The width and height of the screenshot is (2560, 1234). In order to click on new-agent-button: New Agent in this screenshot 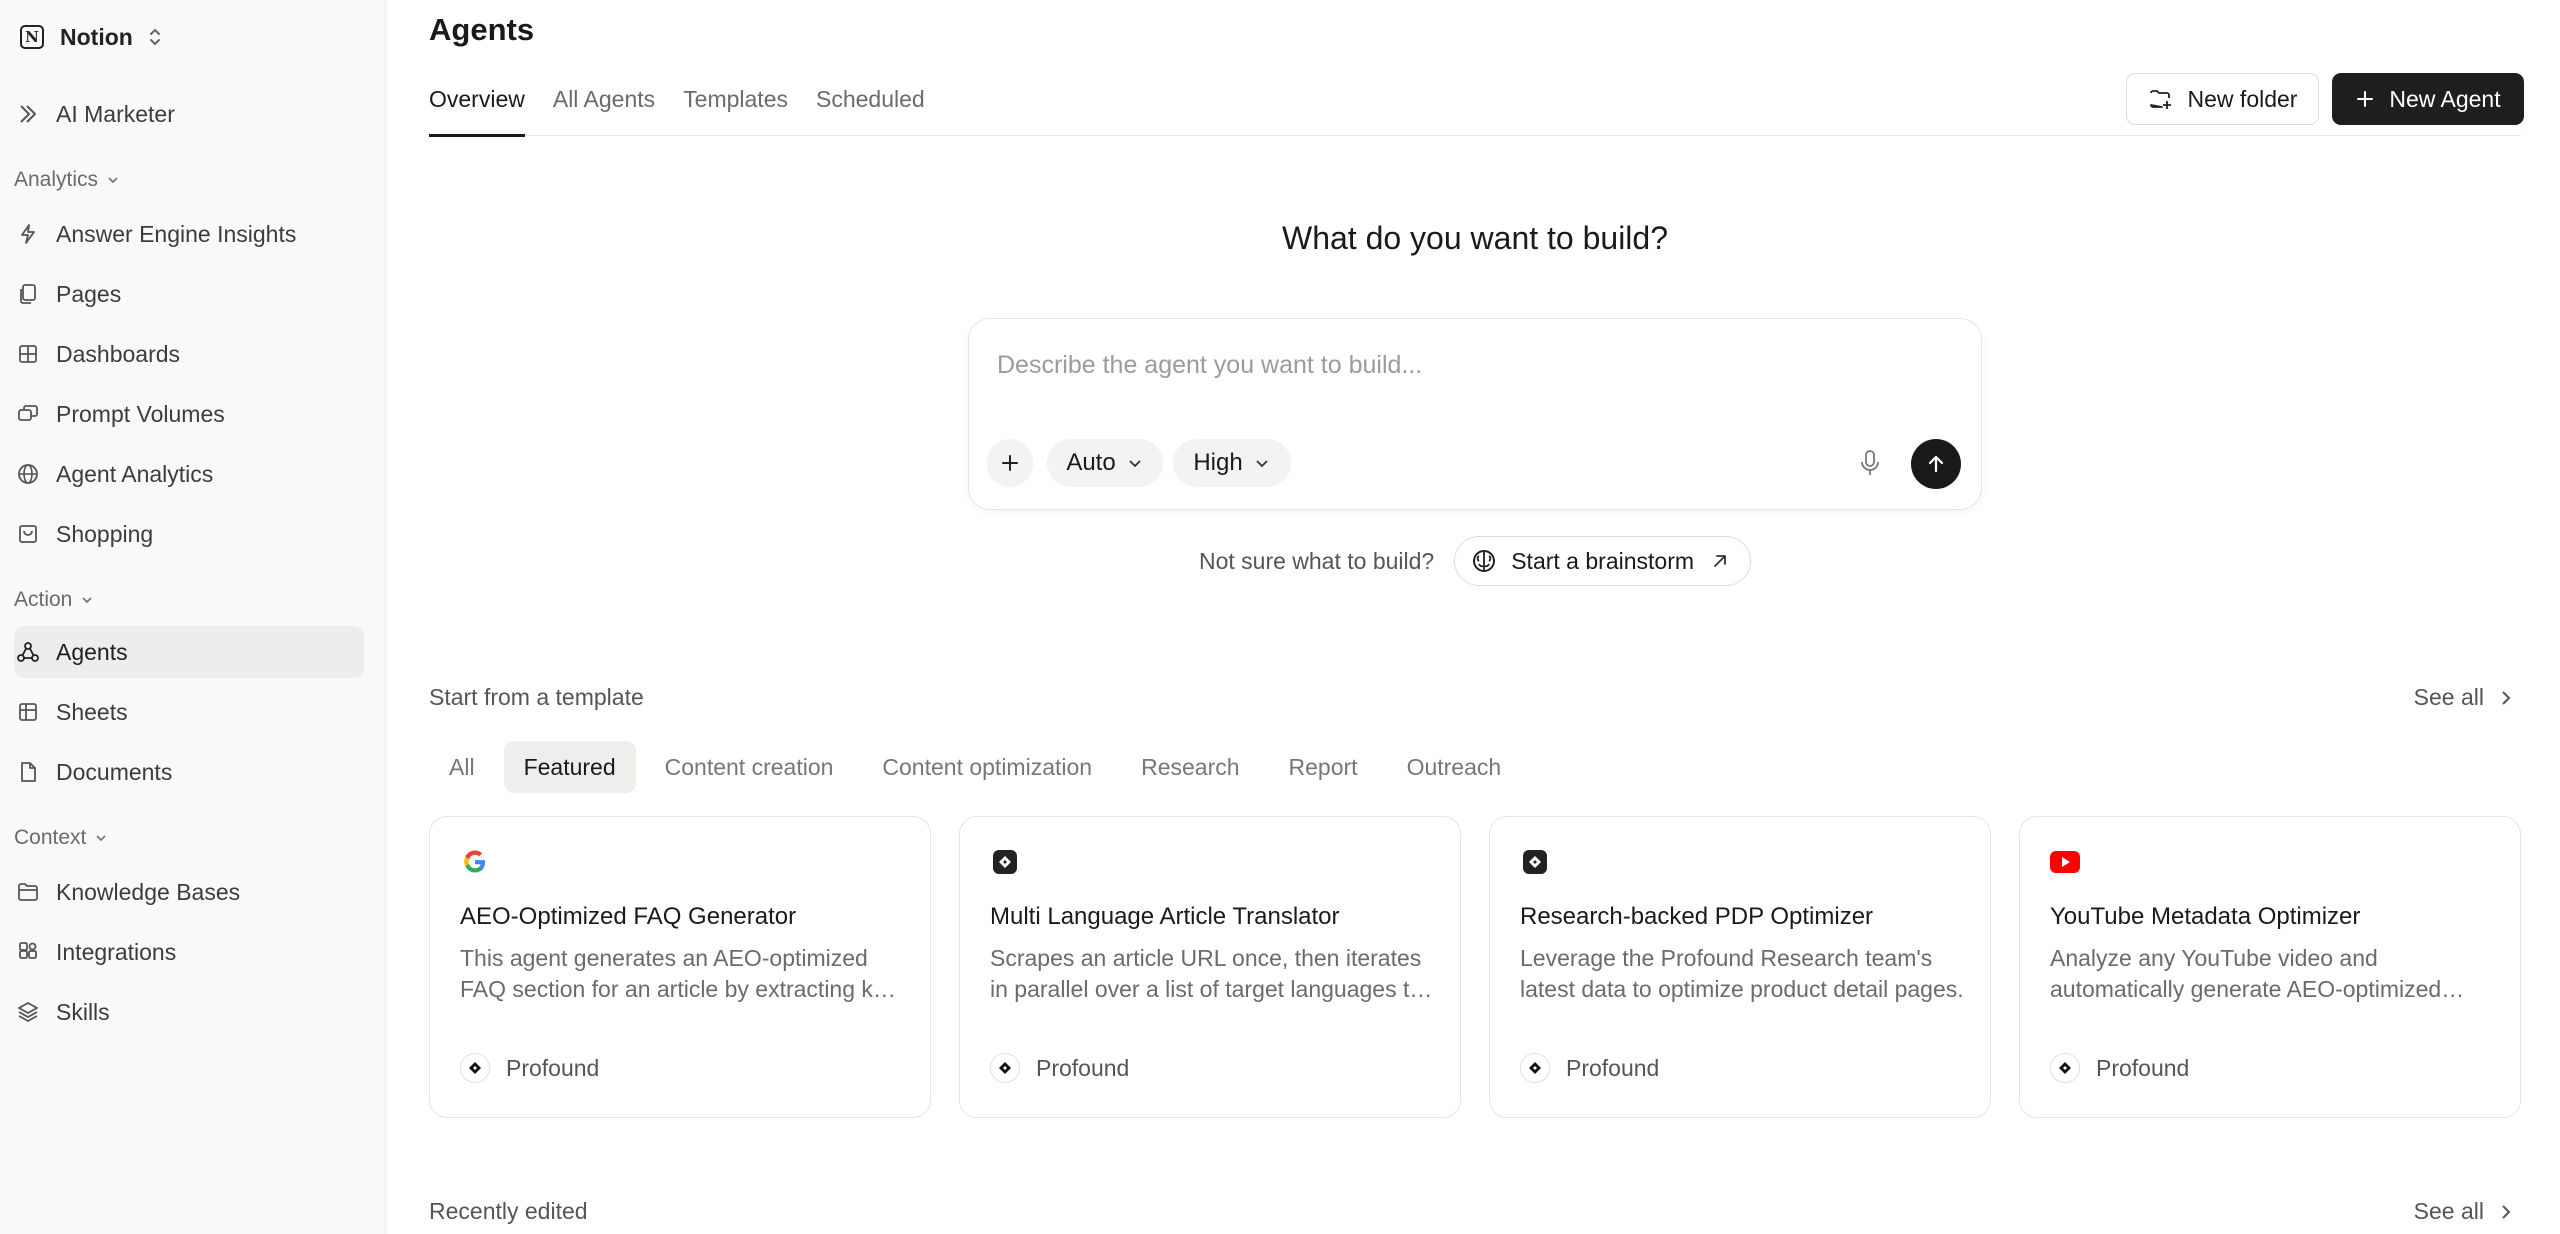, I will do `click(2428, 99)`.